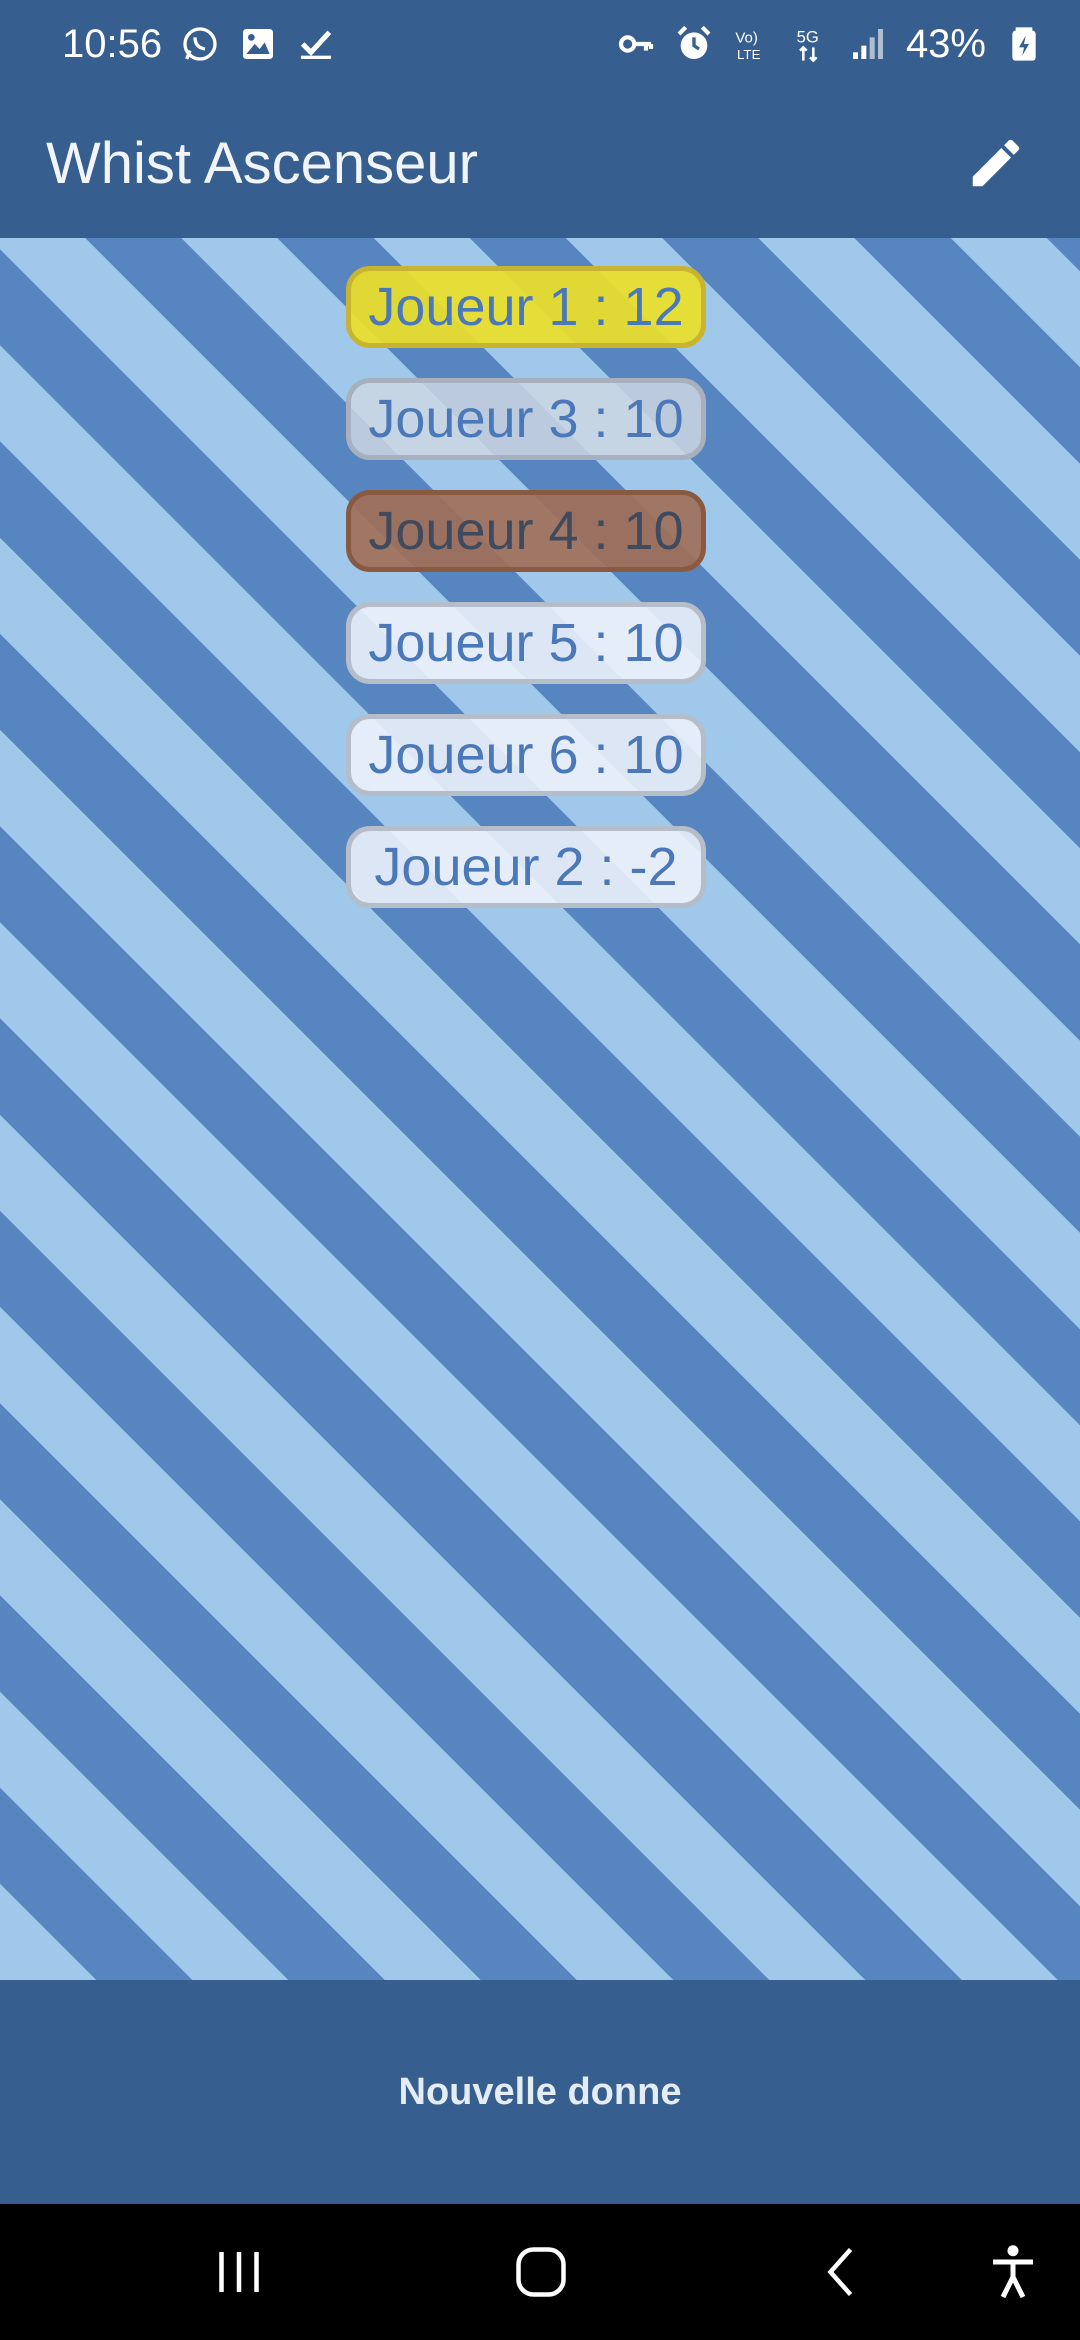 Image resolution: width=1080 pixels, height=2340 pixels. Describe the element at coordinates (262, 163) in the screenshot. I see `app-title: Whist Ascenseur` at that location.